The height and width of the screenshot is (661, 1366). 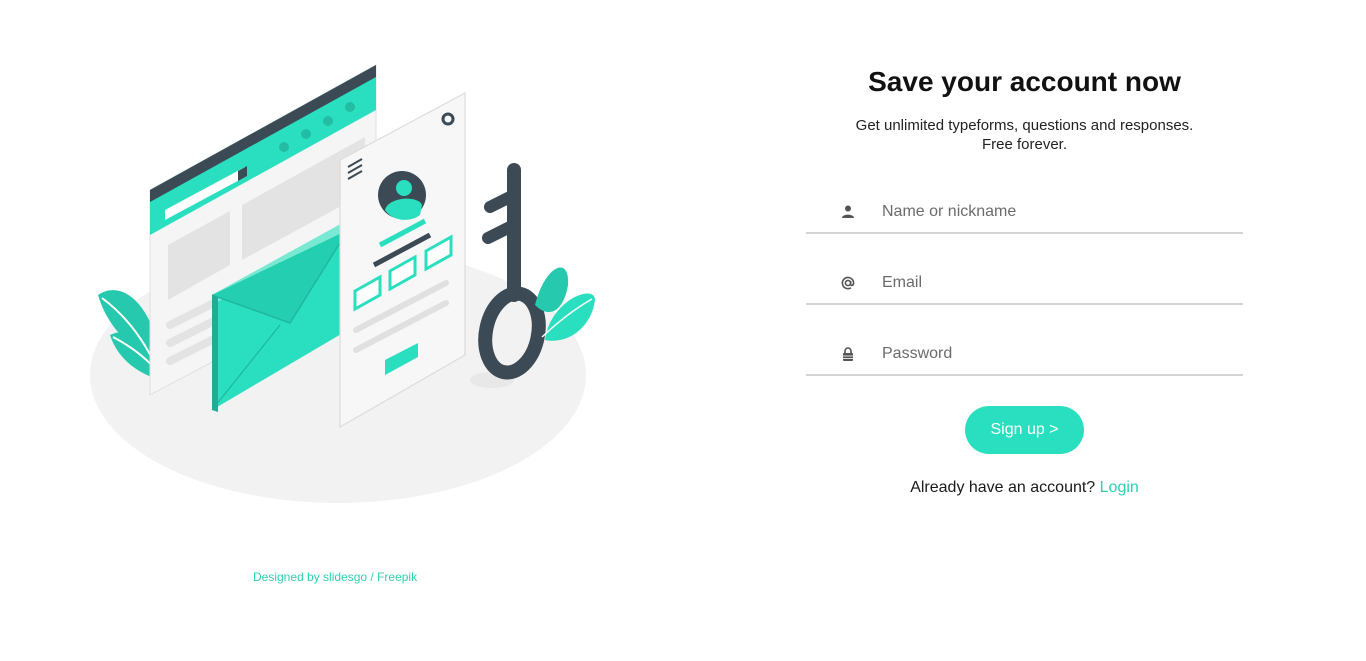 I want to click on design-credit: Designed by slidesgo / Freepik, so click(x=335, y=577).